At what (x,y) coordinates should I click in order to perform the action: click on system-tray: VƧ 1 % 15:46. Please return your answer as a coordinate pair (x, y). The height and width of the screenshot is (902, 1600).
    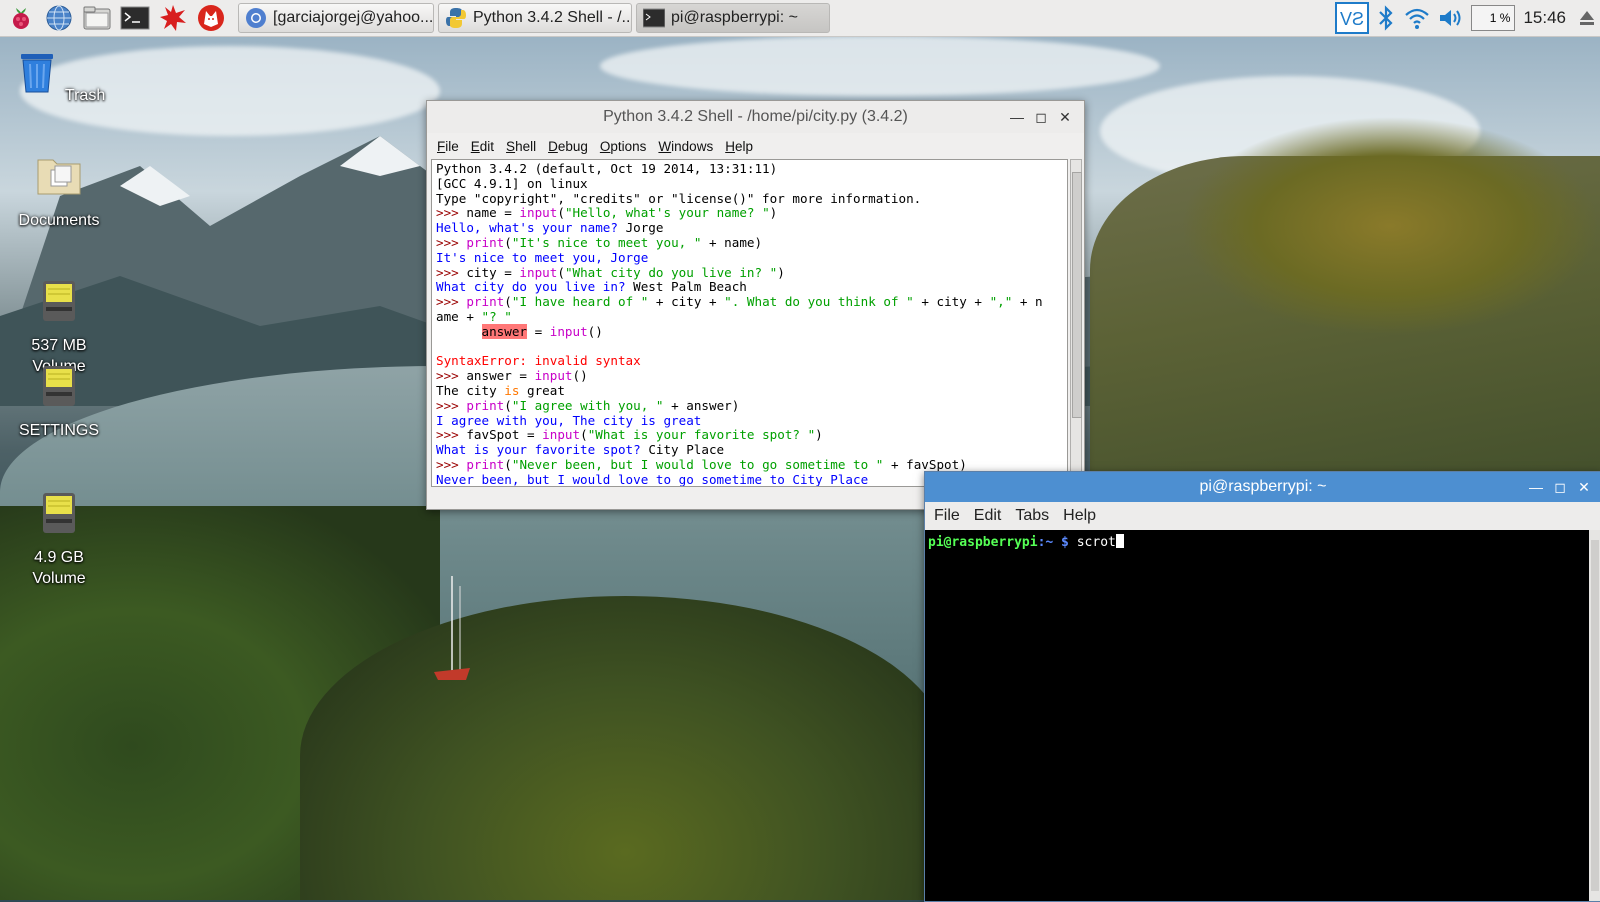
    Looking at the image, I should click on (1467, 18).